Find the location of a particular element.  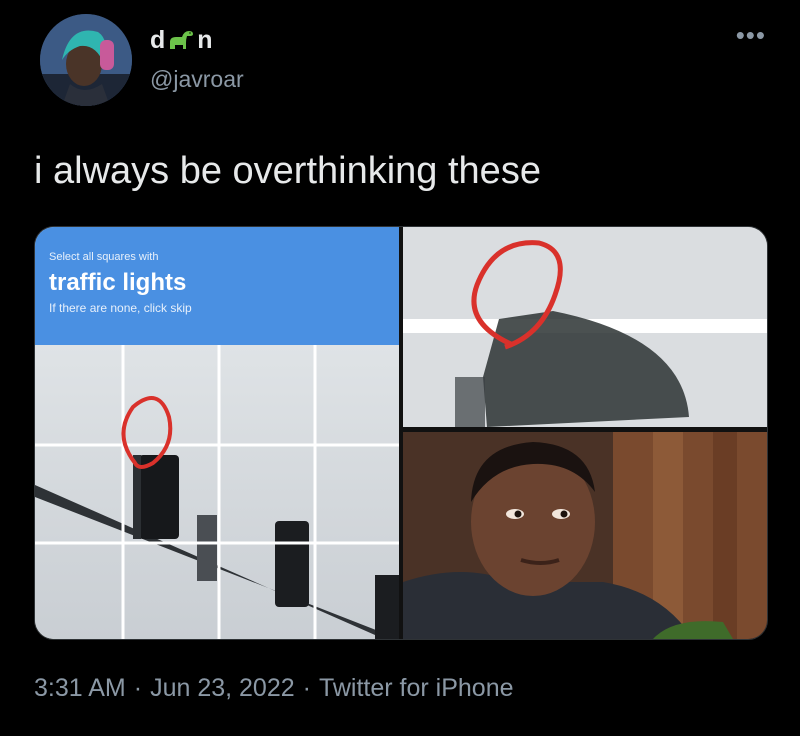

sauropod-icon is located at coordinates (181, 41).